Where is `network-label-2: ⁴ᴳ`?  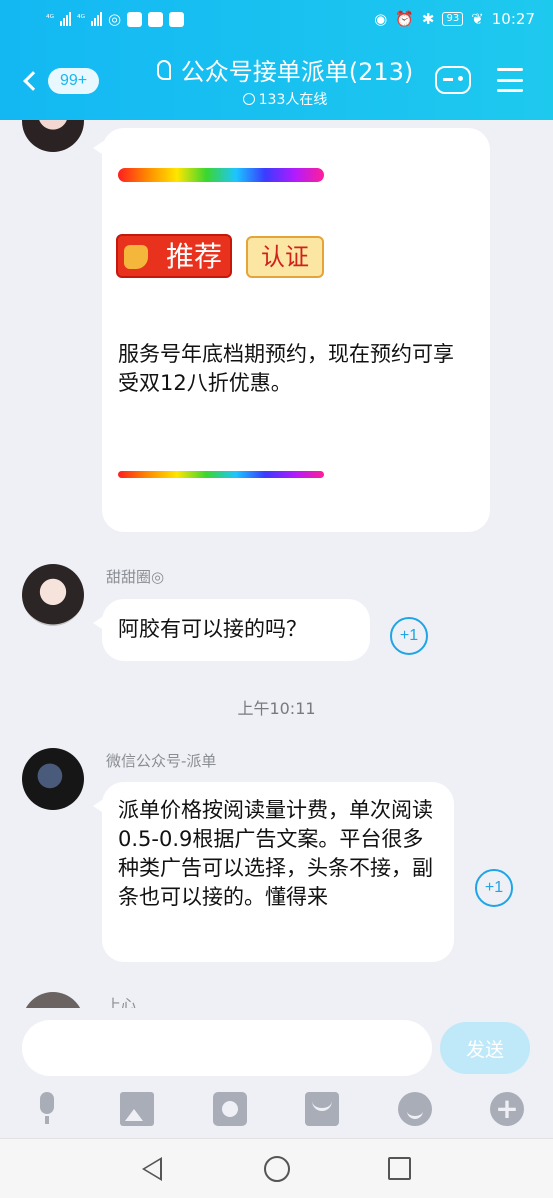
network-label-2: ⁴ᴳ is located at coordinates (81, 19).